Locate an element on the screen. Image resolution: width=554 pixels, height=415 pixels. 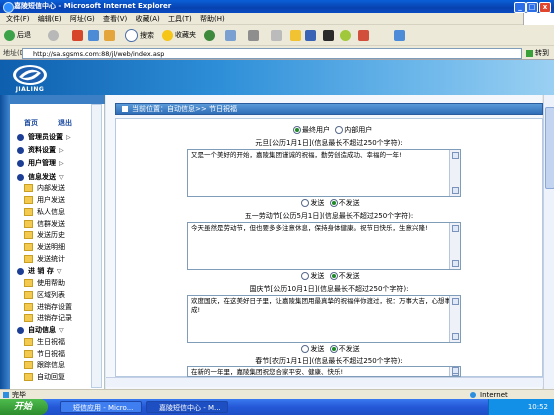
extra-button is located at coordinates (400, 35).